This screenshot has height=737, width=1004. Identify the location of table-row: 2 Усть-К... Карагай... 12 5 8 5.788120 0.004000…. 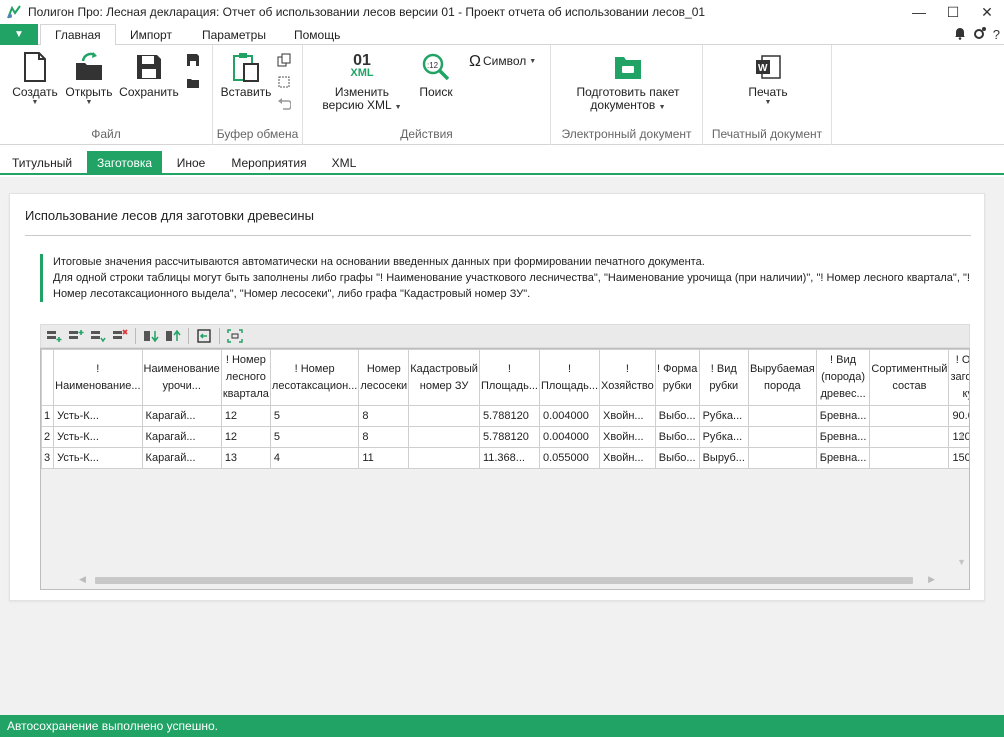
(505, 437).